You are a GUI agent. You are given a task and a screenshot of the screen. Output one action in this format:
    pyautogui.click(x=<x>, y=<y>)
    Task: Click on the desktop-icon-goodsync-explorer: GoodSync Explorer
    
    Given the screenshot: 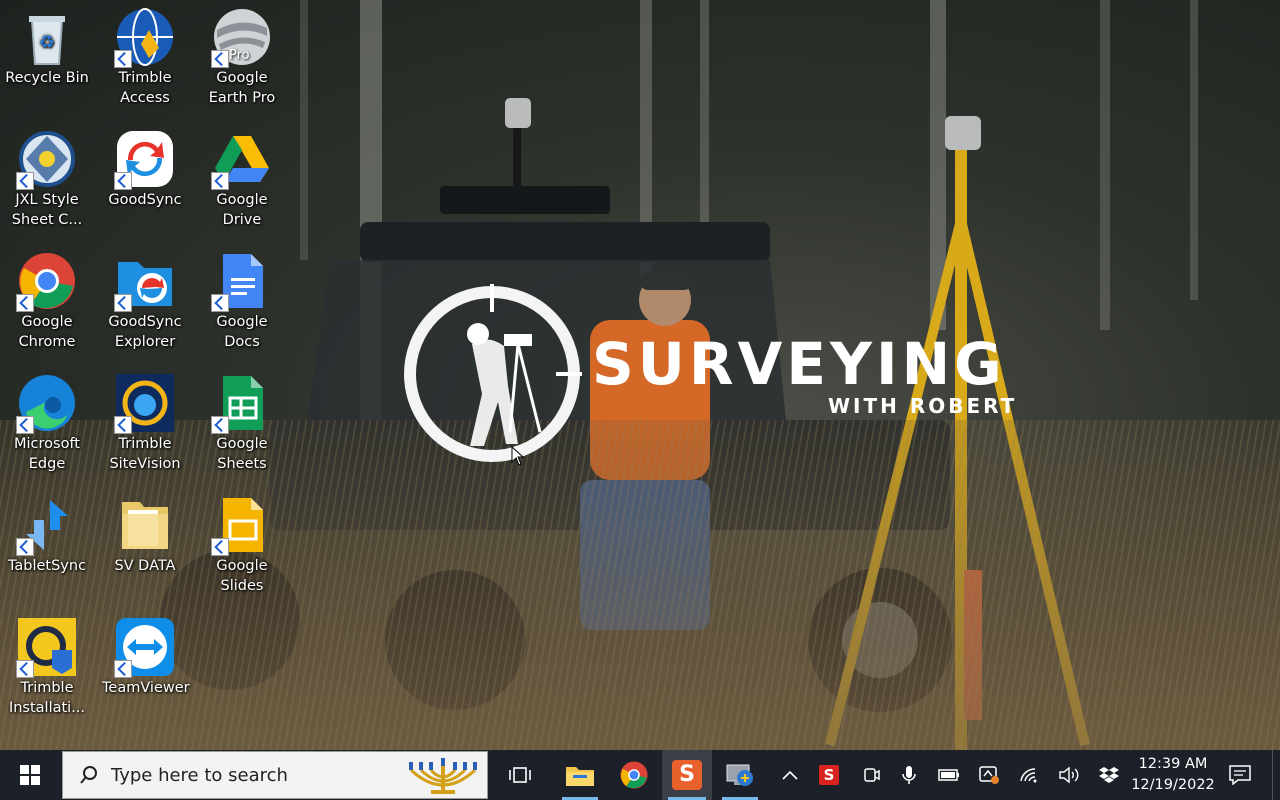 What is the action you would take?
    pyautogui.click(x=145, y=298)
    